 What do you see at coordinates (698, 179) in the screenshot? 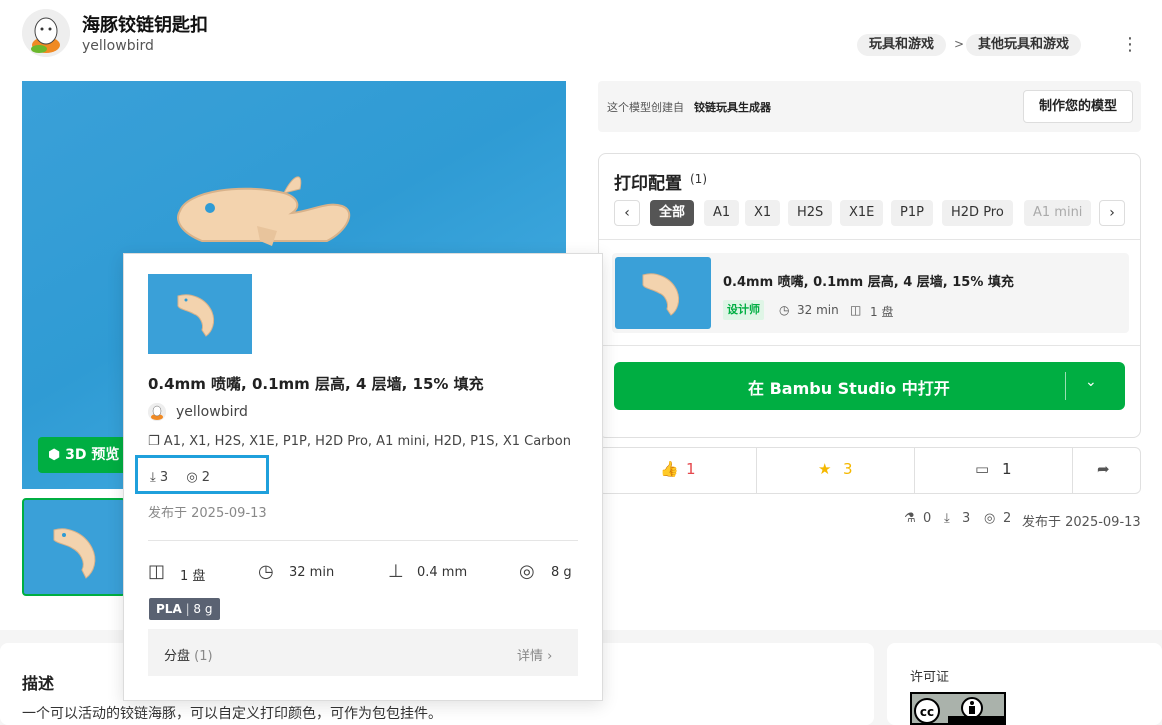
I see `print-profile-count: (1)` at bounding box center [698, 179].